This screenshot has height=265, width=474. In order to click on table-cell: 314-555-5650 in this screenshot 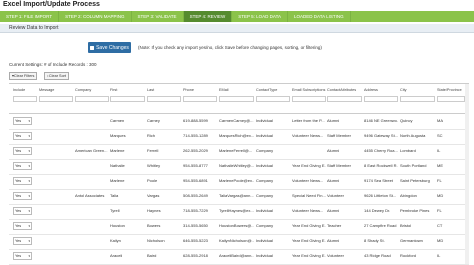, I will do `click(195, 225)`.